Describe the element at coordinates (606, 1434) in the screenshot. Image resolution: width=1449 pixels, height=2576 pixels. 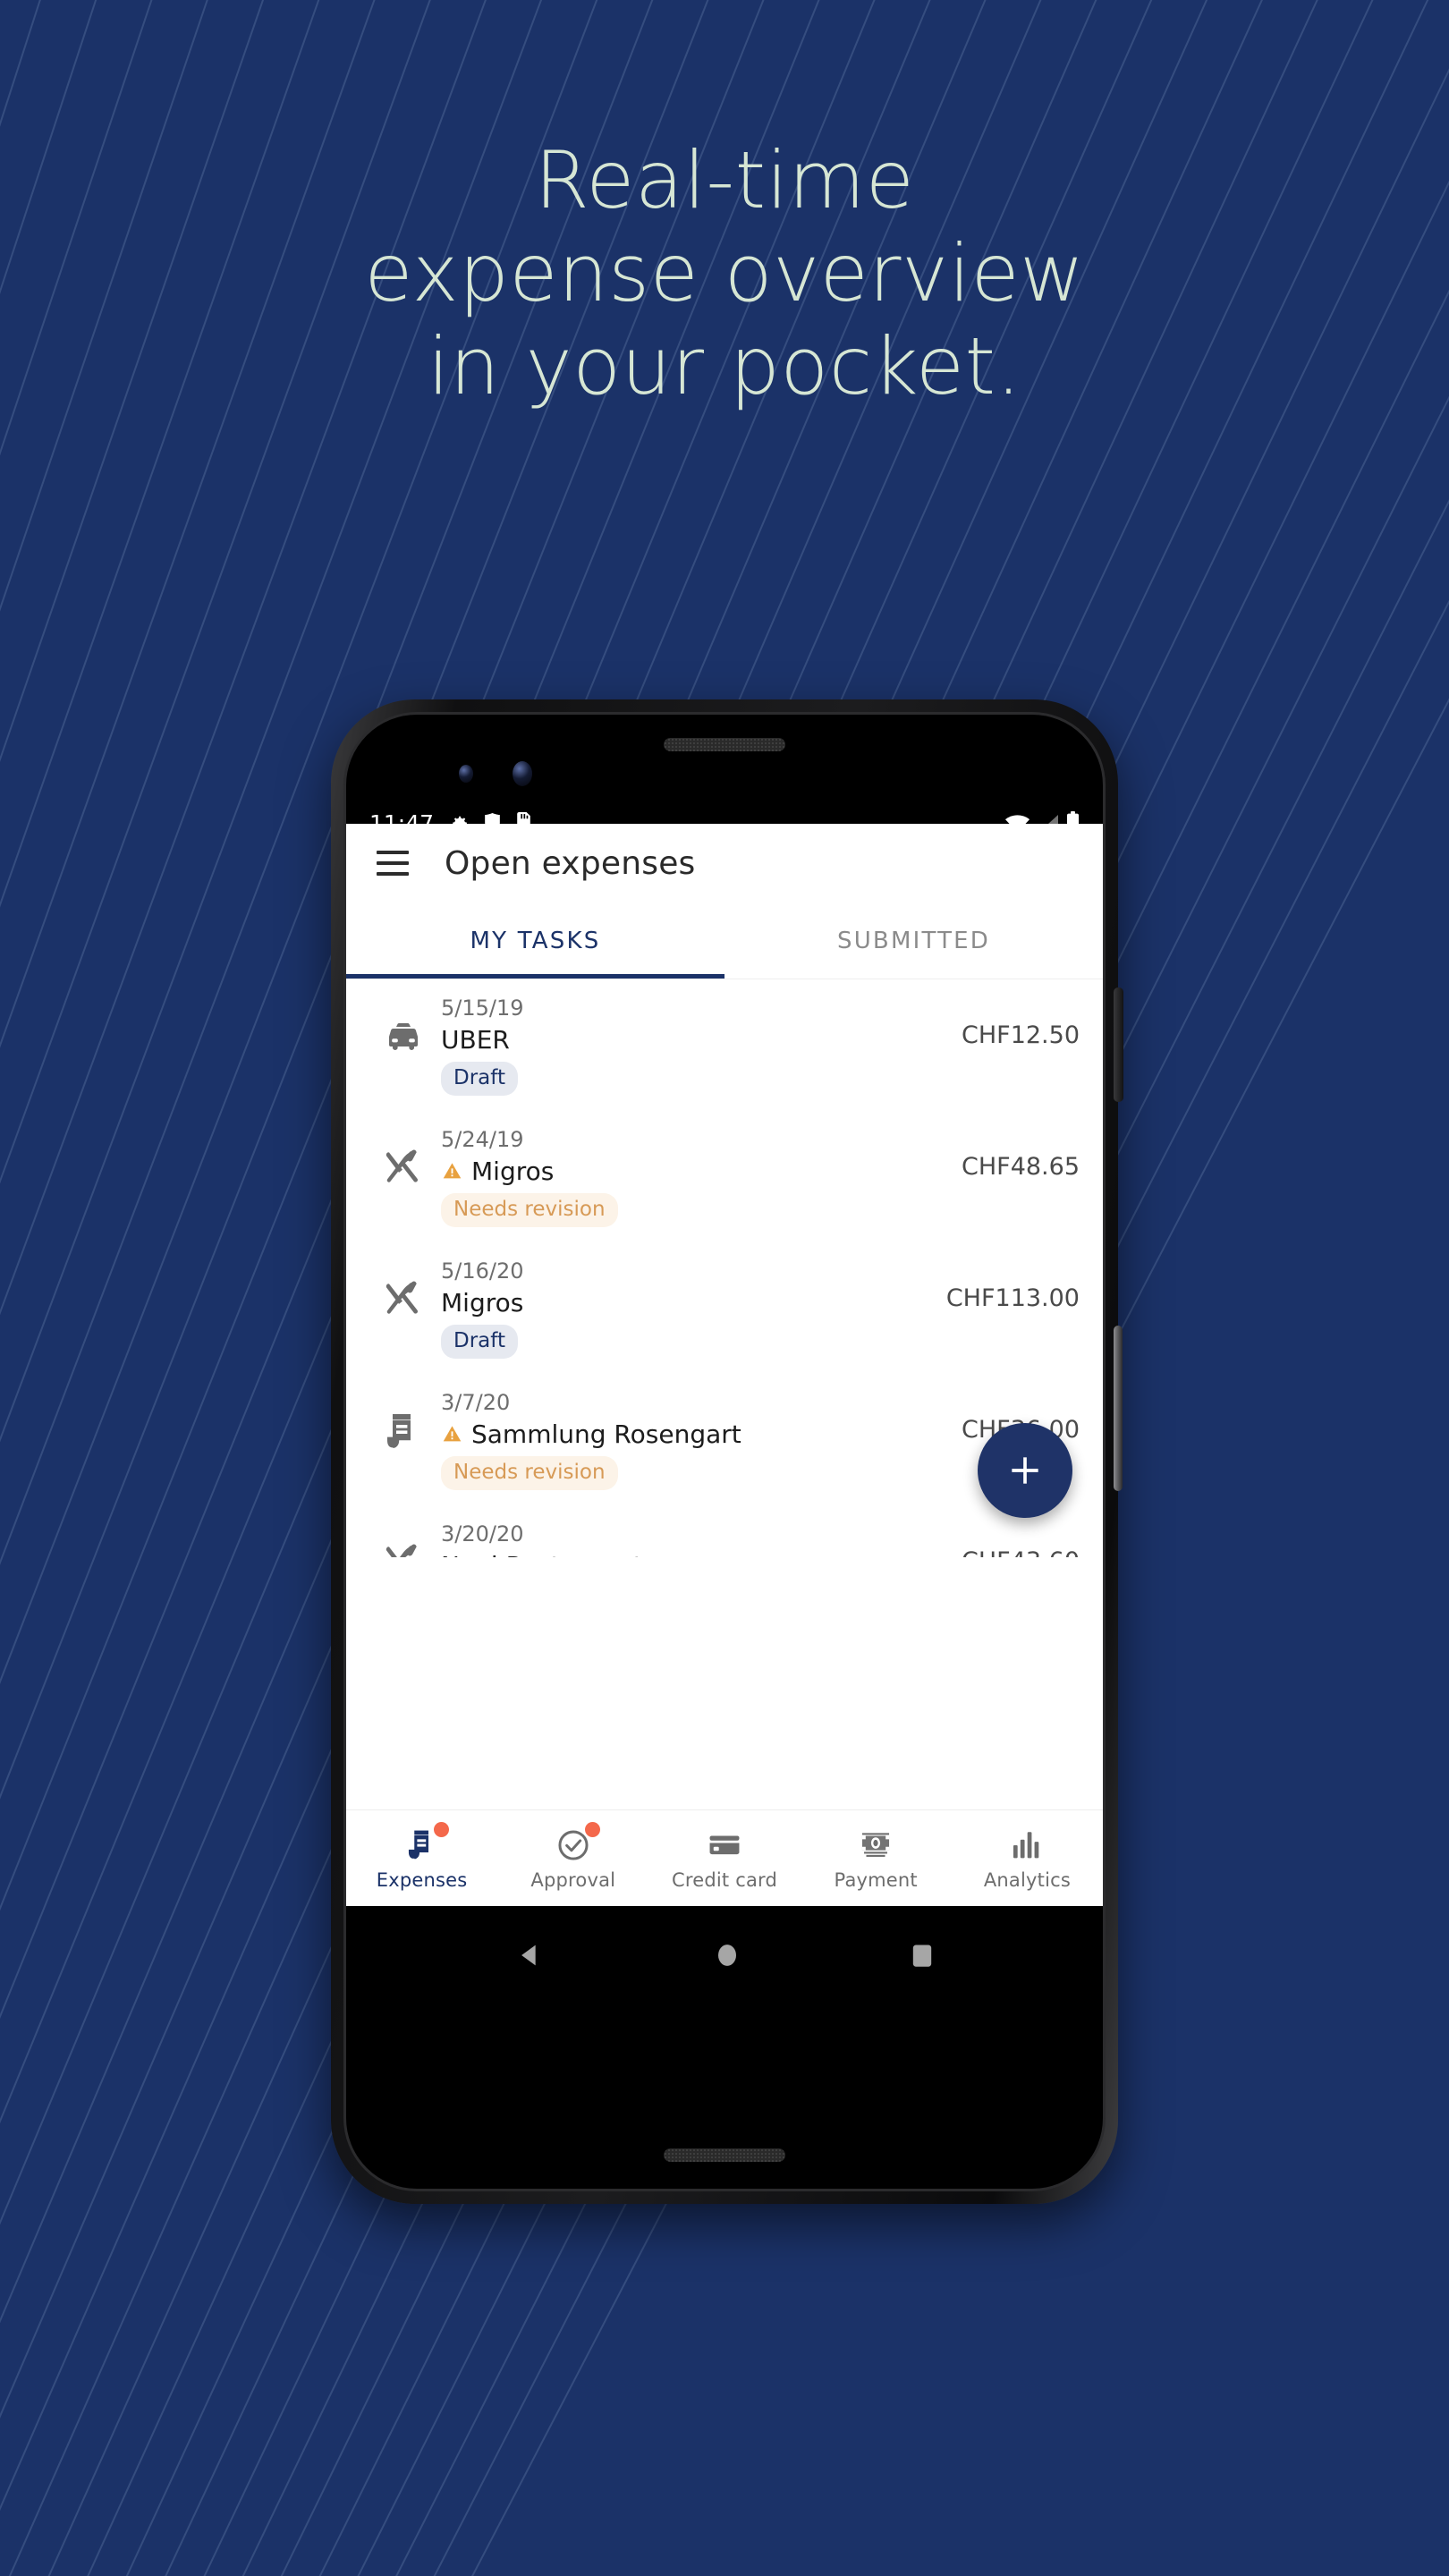
I see `expense-merchant: Sammlung Rosengart` at that location.